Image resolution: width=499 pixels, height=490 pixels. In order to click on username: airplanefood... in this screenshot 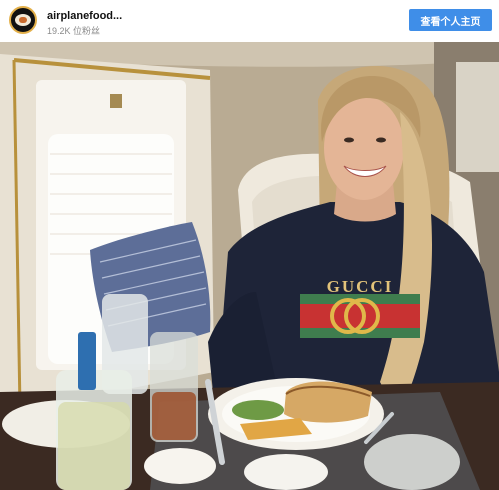, I will do `click(84, 16)`.